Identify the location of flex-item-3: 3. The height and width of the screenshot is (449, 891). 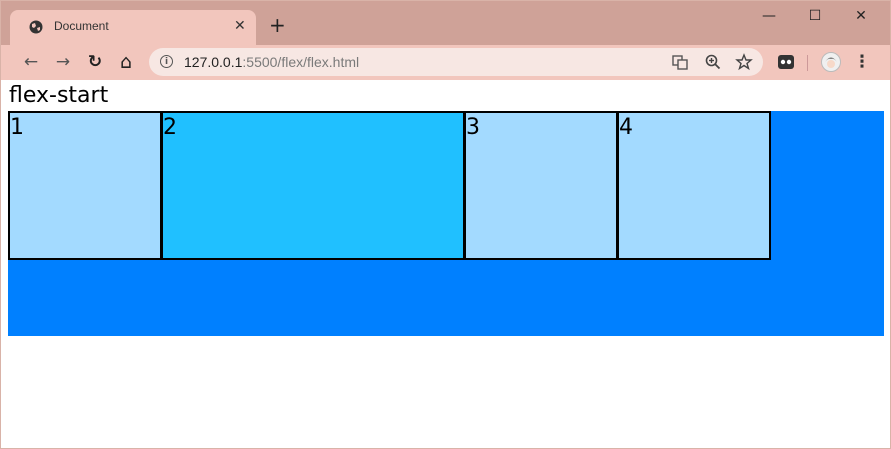
(541, 185).